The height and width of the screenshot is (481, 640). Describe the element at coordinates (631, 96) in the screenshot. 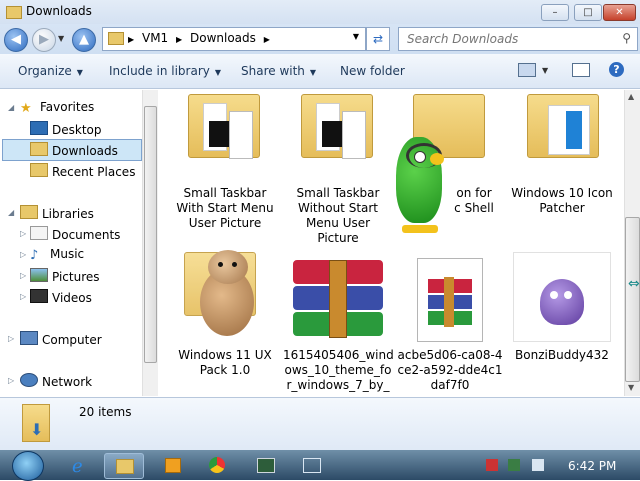

I see `scroll-up-arrow-icon: ▲` at that location.